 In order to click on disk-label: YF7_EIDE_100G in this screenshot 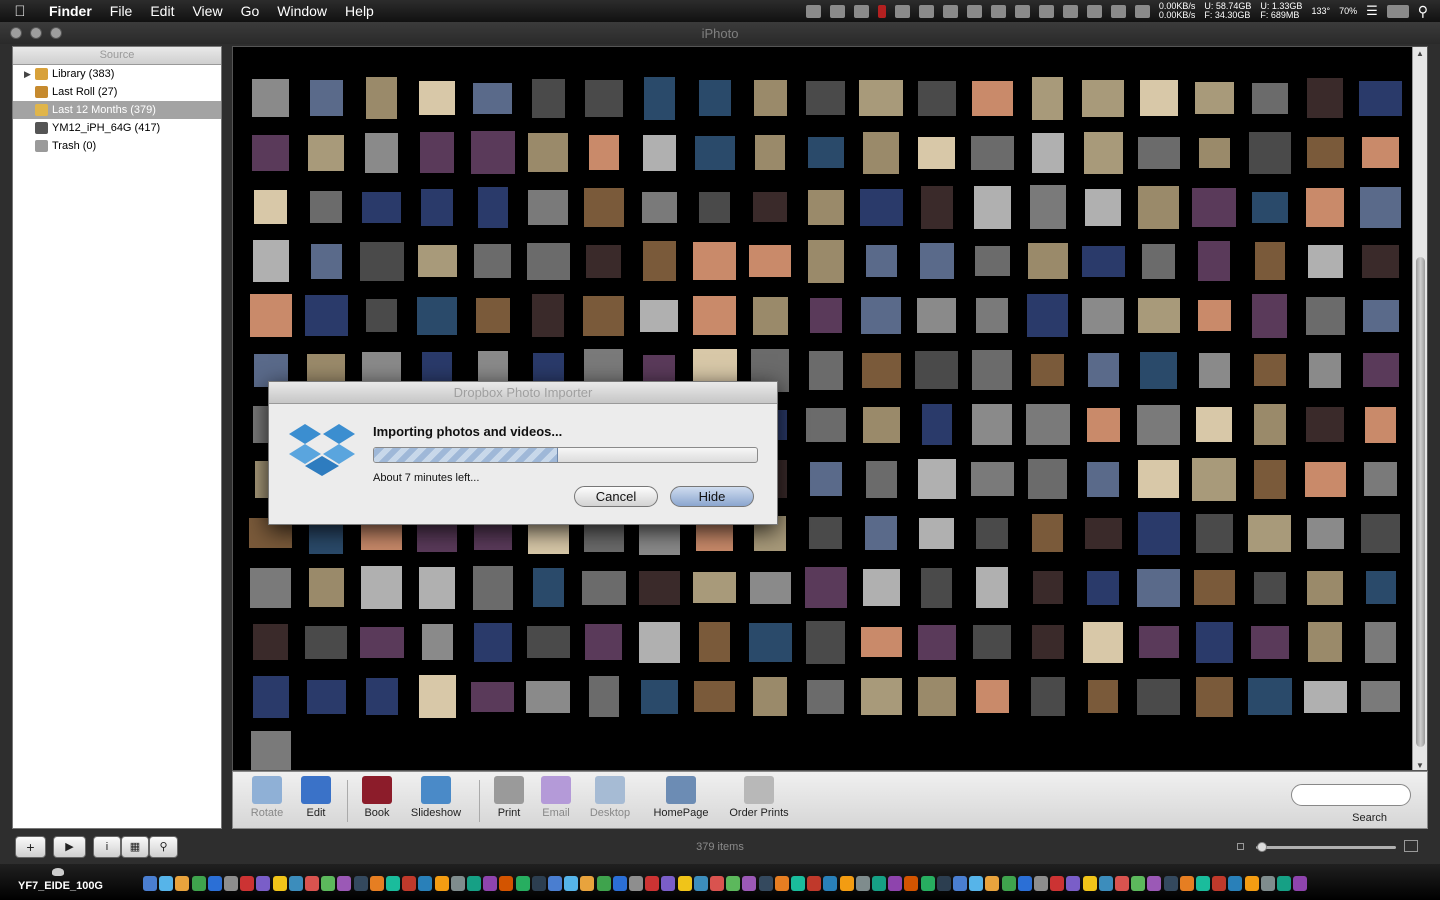, I will do `click(60, 886)`.